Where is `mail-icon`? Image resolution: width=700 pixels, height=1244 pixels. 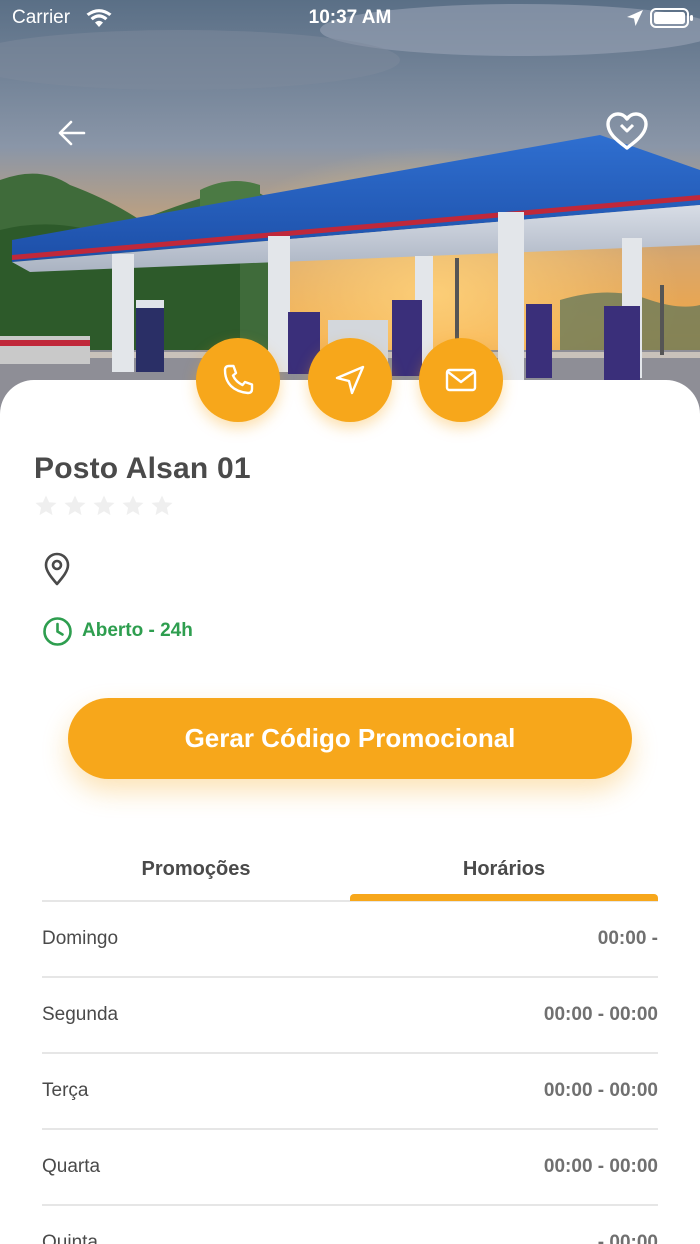
mail-icon is located at coordinates (461, 380).